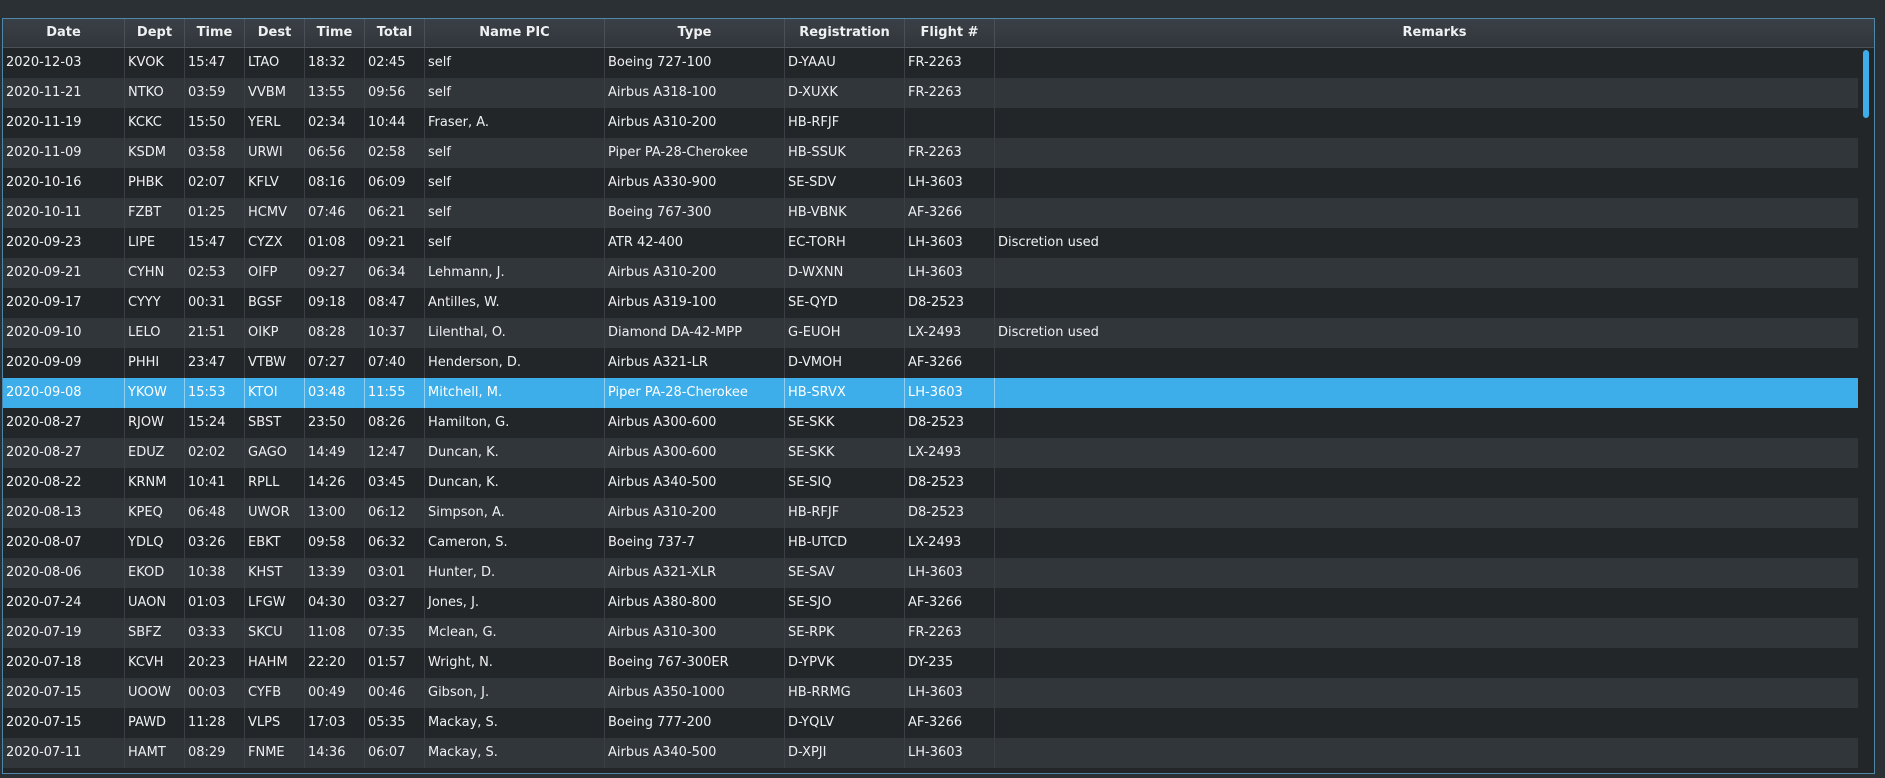  Describe the element at coordinates (64, 333) in the screenshot. I see `cell-date: 2020-09-10` at that location.